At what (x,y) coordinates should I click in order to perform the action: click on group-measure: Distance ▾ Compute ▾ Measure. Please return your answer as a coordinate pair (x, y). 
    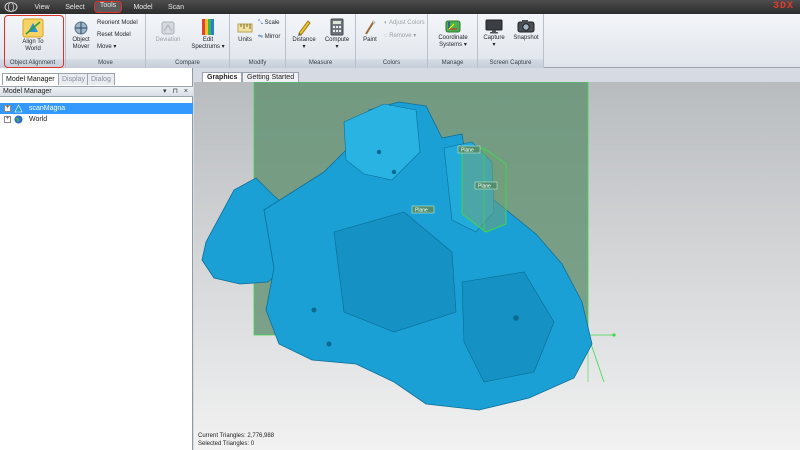
    Looking at the image, I should click on (321, 41).